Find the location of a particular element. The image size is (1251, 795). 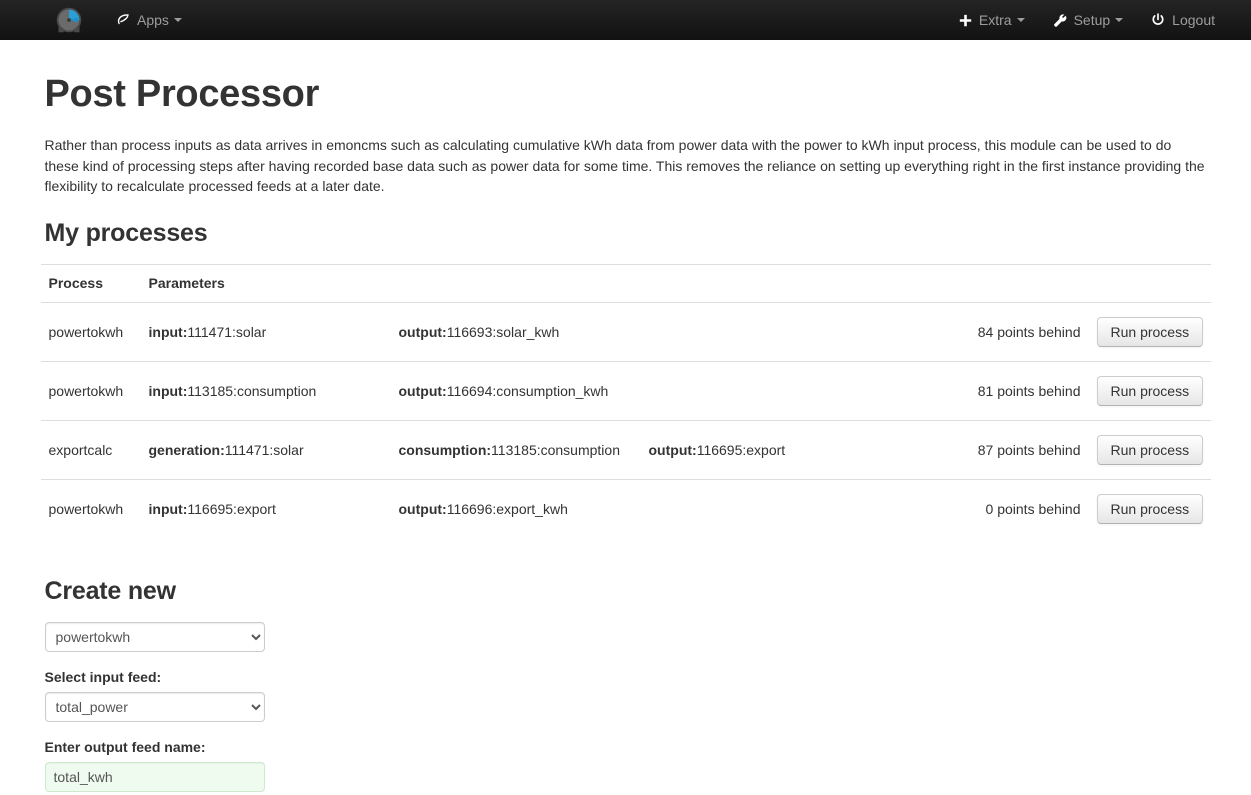

nav-item-setup-label: Setup is located at coordinates (1092, 20).